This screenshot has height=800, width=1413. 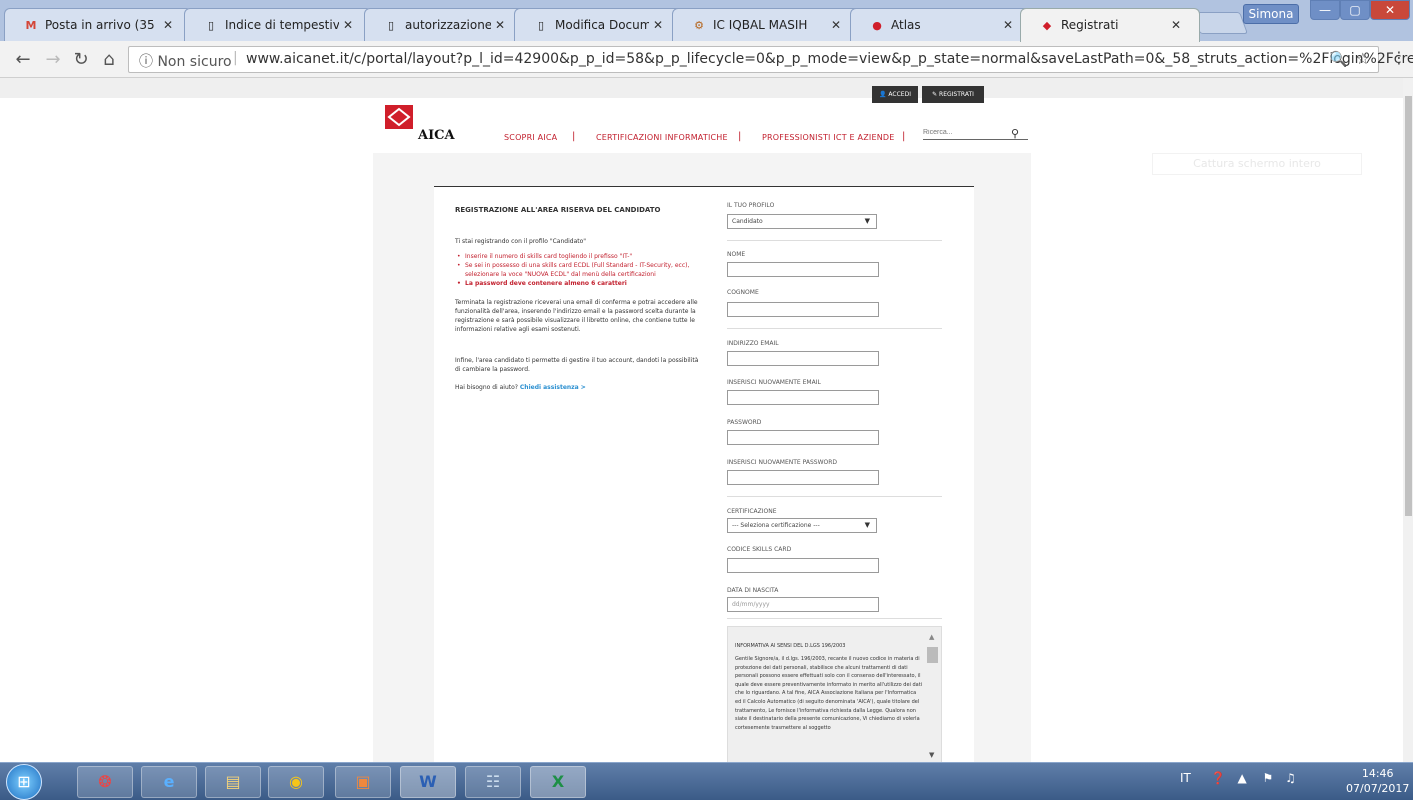 I want to click on email-input, so click(x=803, y=358).